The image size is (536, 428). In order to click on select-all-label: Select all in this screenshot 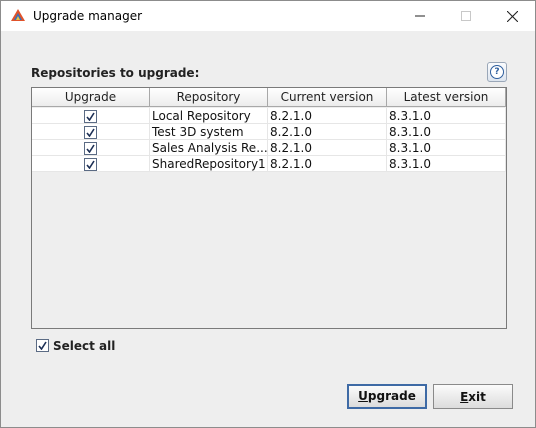, I will do `click(84, 346)`.